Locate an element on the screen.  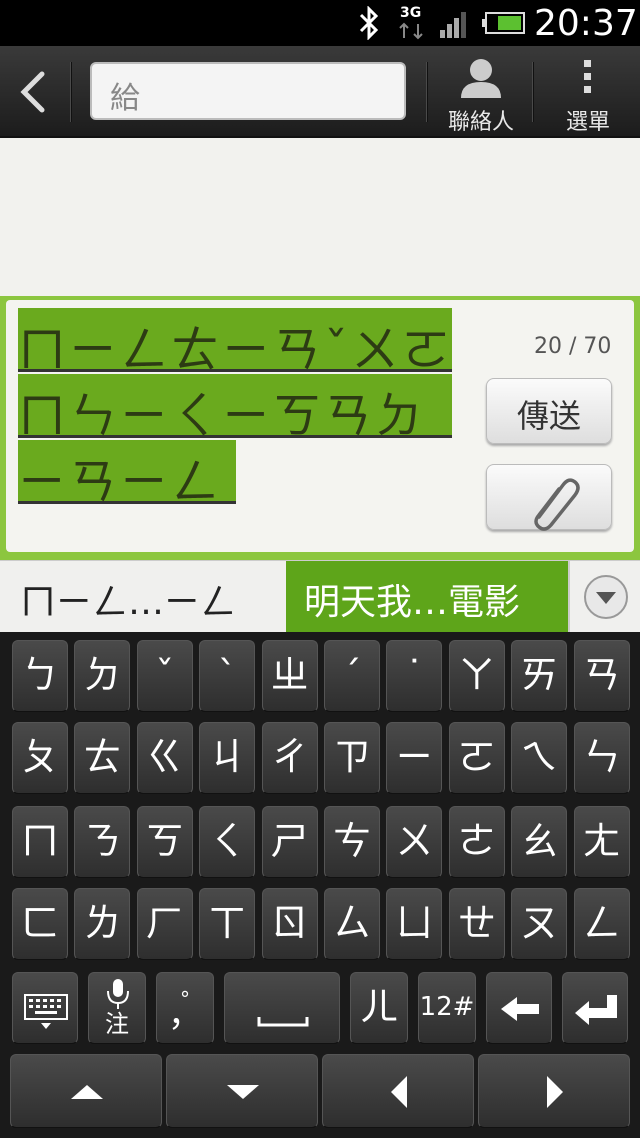
key-zhuyin: ㄡ is located at coordinates (539, 924).